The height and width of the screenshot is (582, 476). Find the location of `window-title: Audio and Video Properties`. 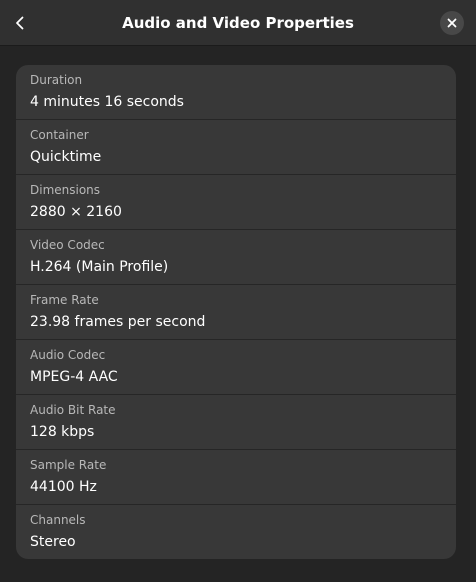

window-title: Audio and Video Properties is located at coordinates (238, 23).